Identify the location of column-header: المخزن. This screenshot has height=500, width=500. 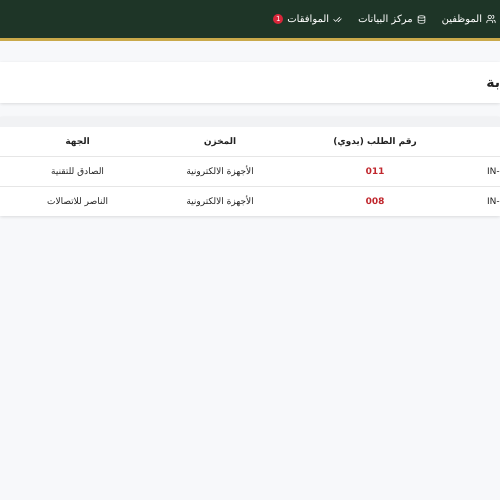
(220, 141).